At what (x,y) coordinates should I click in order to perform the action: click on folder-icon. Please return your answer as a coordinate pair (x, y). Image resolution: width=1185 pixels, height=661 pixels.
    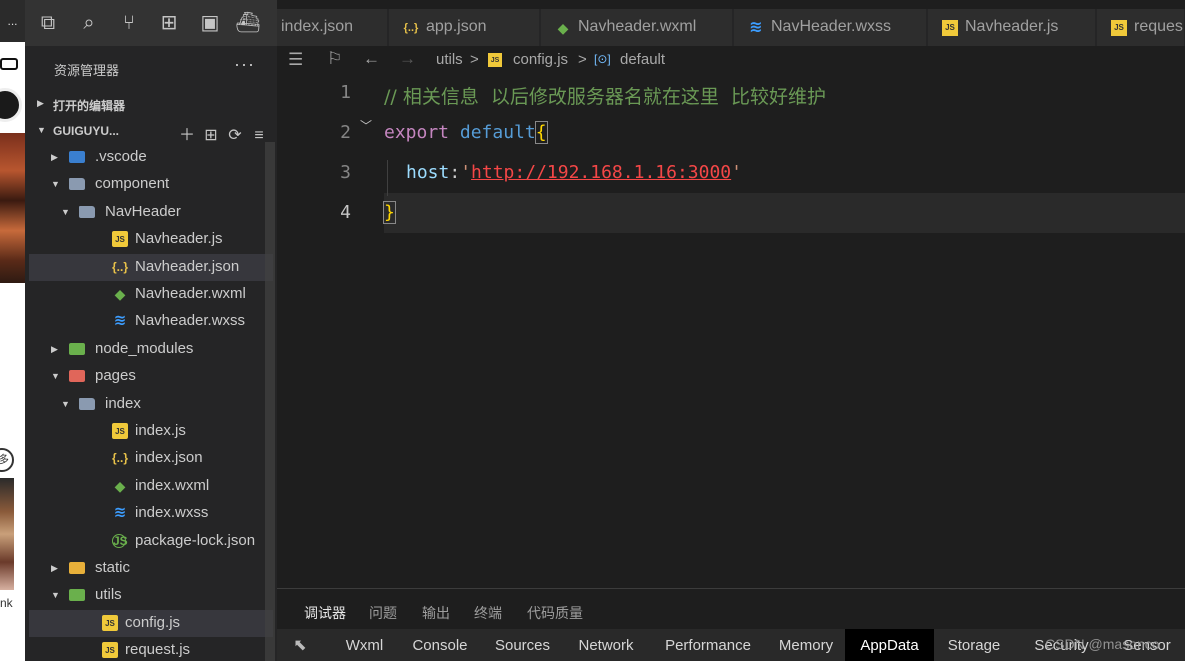
    Looking at the image, I should click on (87, 403).